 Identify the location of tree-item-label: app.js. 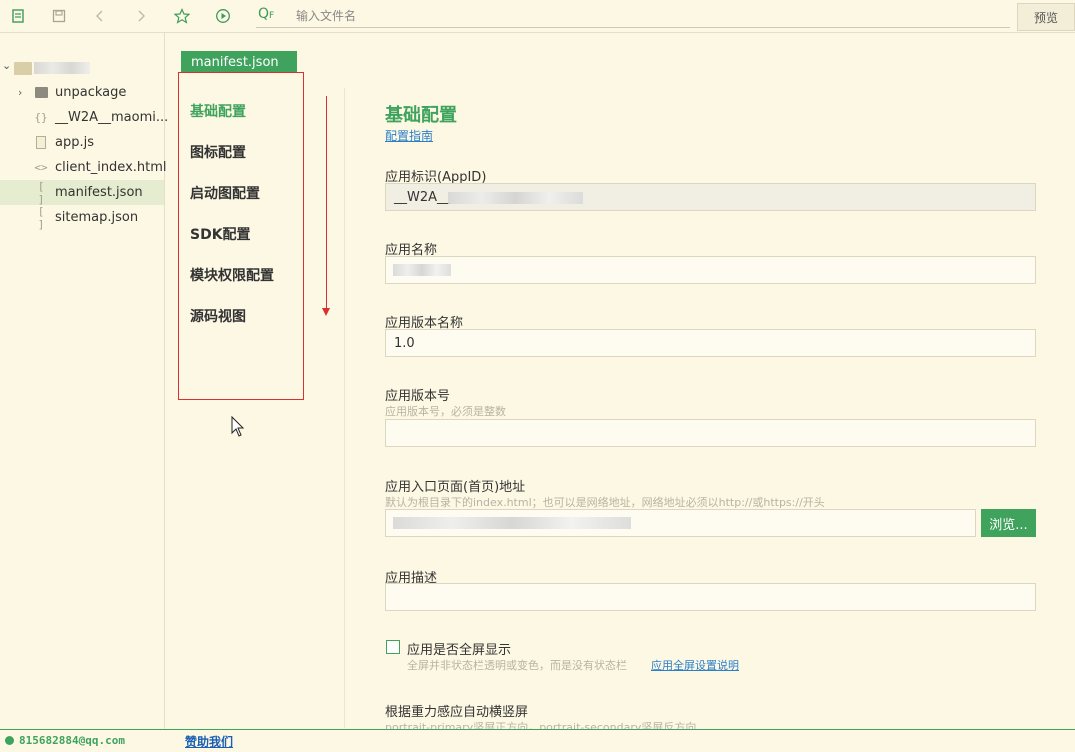
(74, 142).